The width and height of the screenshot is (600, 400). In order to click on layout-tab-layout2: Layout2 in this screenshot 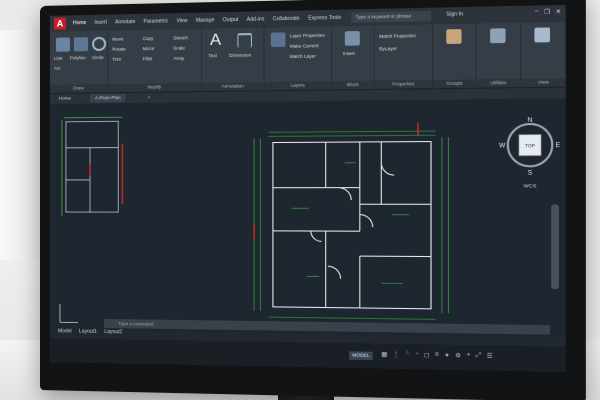, I will do `click(113, 332)`.